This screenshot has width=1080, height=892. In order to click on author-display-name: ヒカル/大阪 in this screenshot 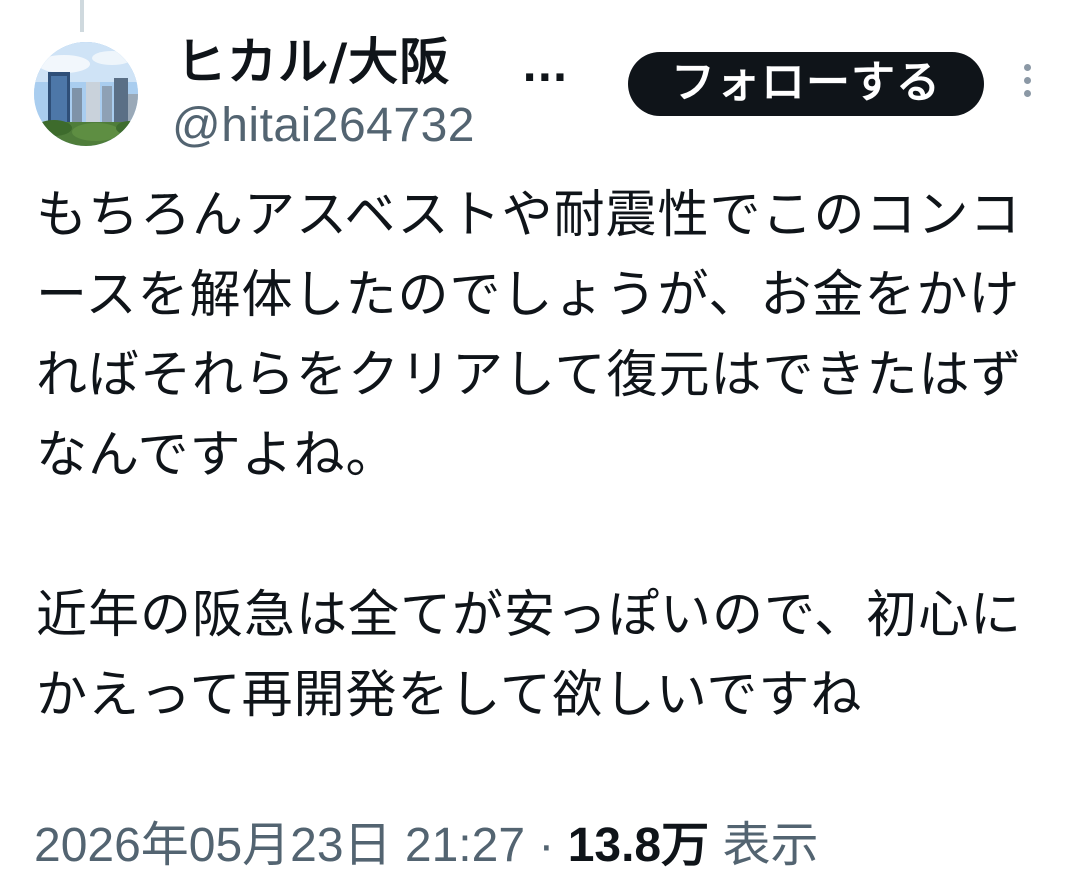, I will do `click(313, 62)`.